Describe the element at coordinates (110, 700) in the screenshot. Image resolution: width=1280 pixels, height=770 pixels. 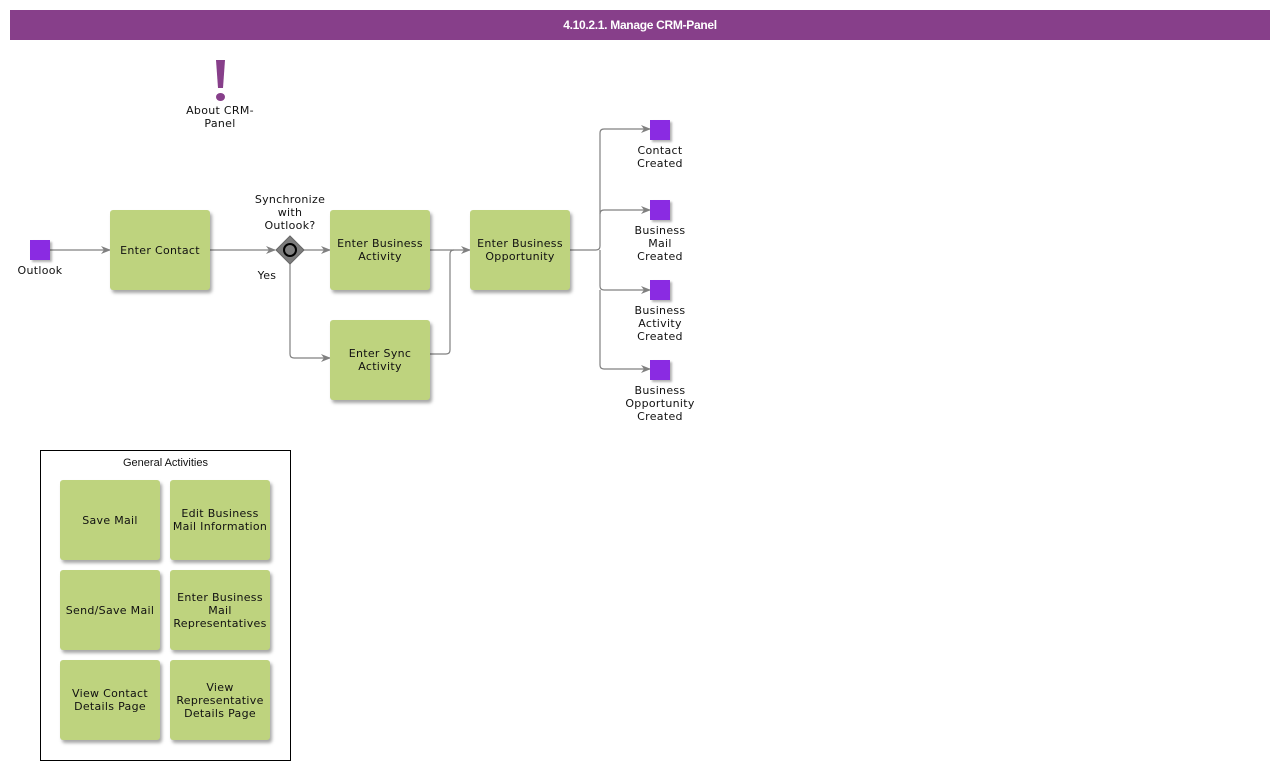
I see `task-view-contact-details-page: View Contact Details Page` at that location.